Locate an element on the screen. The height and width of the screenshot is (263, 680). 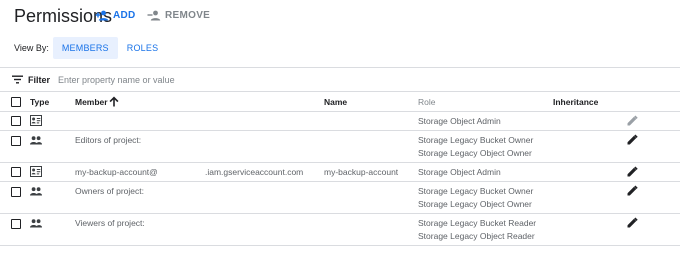
table-row: Storage Object Admin is located at coordinates (340, 121).